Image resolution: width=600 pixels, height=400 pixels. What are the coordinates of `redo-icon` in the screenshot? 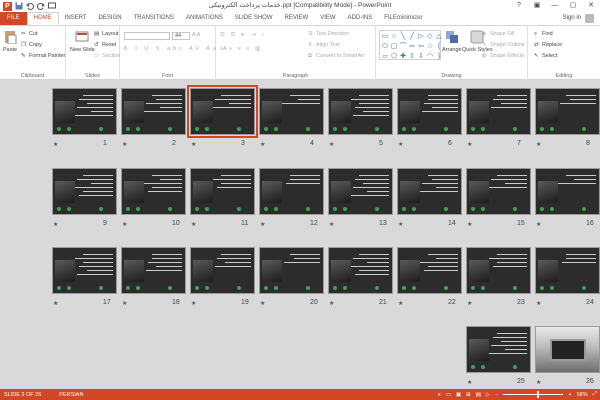 It's located at (40, 6).